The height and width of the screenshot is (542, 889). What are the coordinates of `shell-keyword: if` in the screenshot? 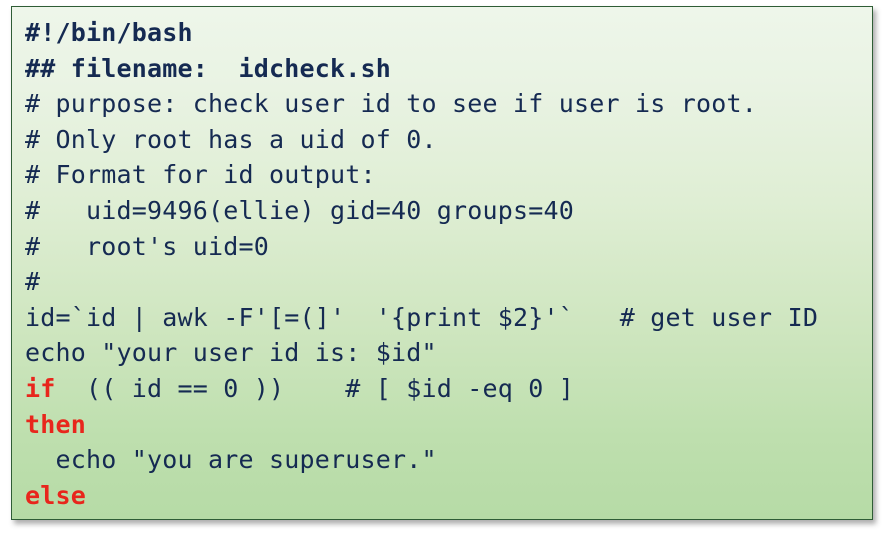 It's located at (40, 388).